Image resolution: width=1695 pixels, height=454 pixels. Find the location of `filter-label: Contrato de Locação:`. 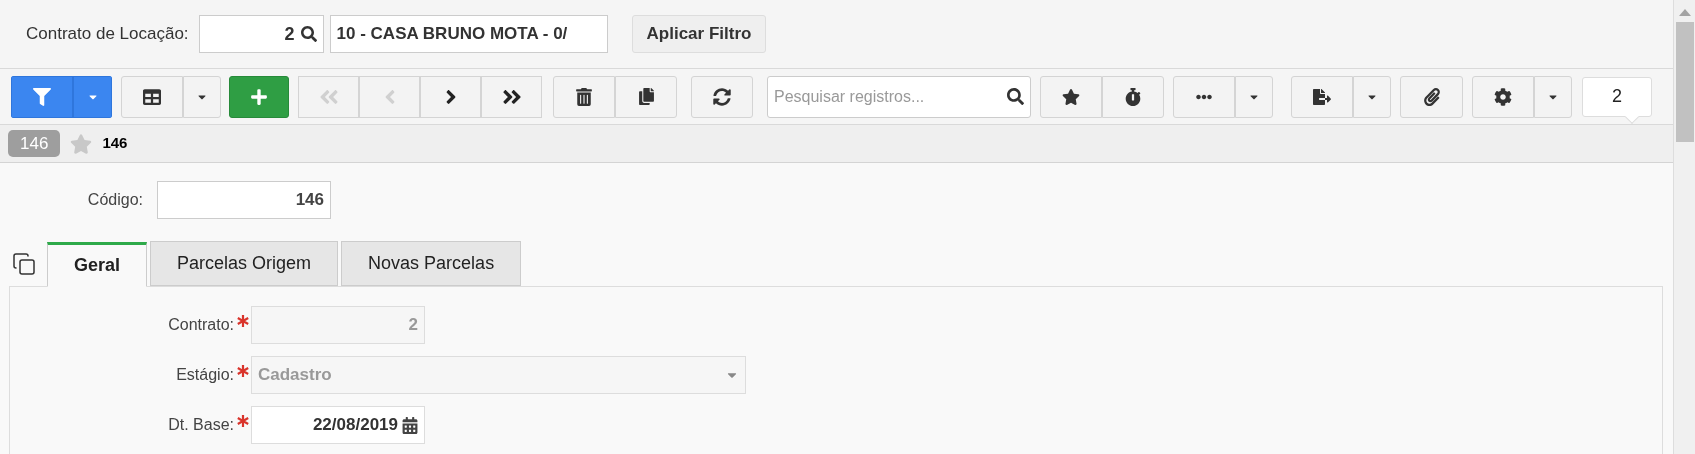

filter-label: Contrato de Locação: is located at coordinates (107, 34).